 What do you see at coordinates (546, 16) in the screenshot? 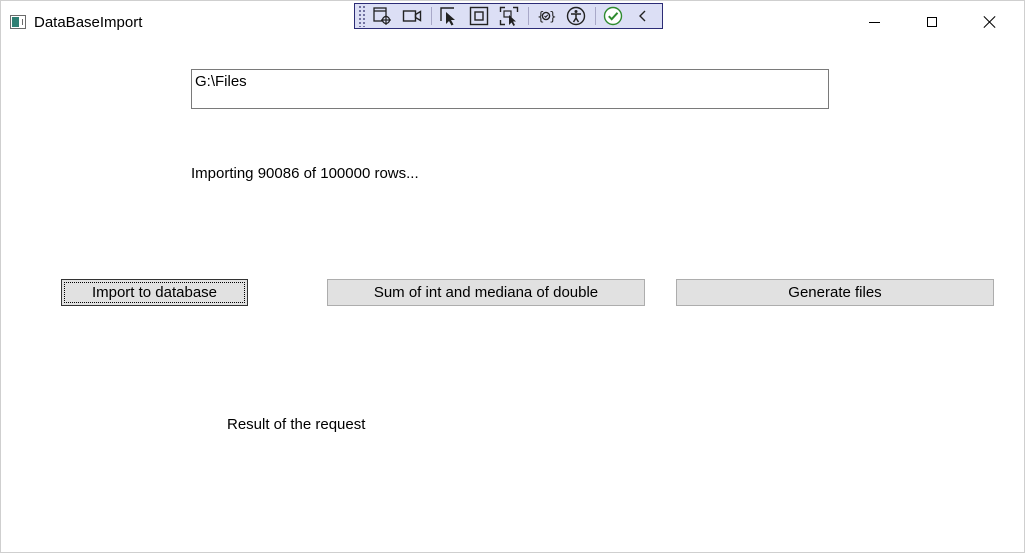
I see `binding-failures-icon: {}` at bounding box center [546, 16].